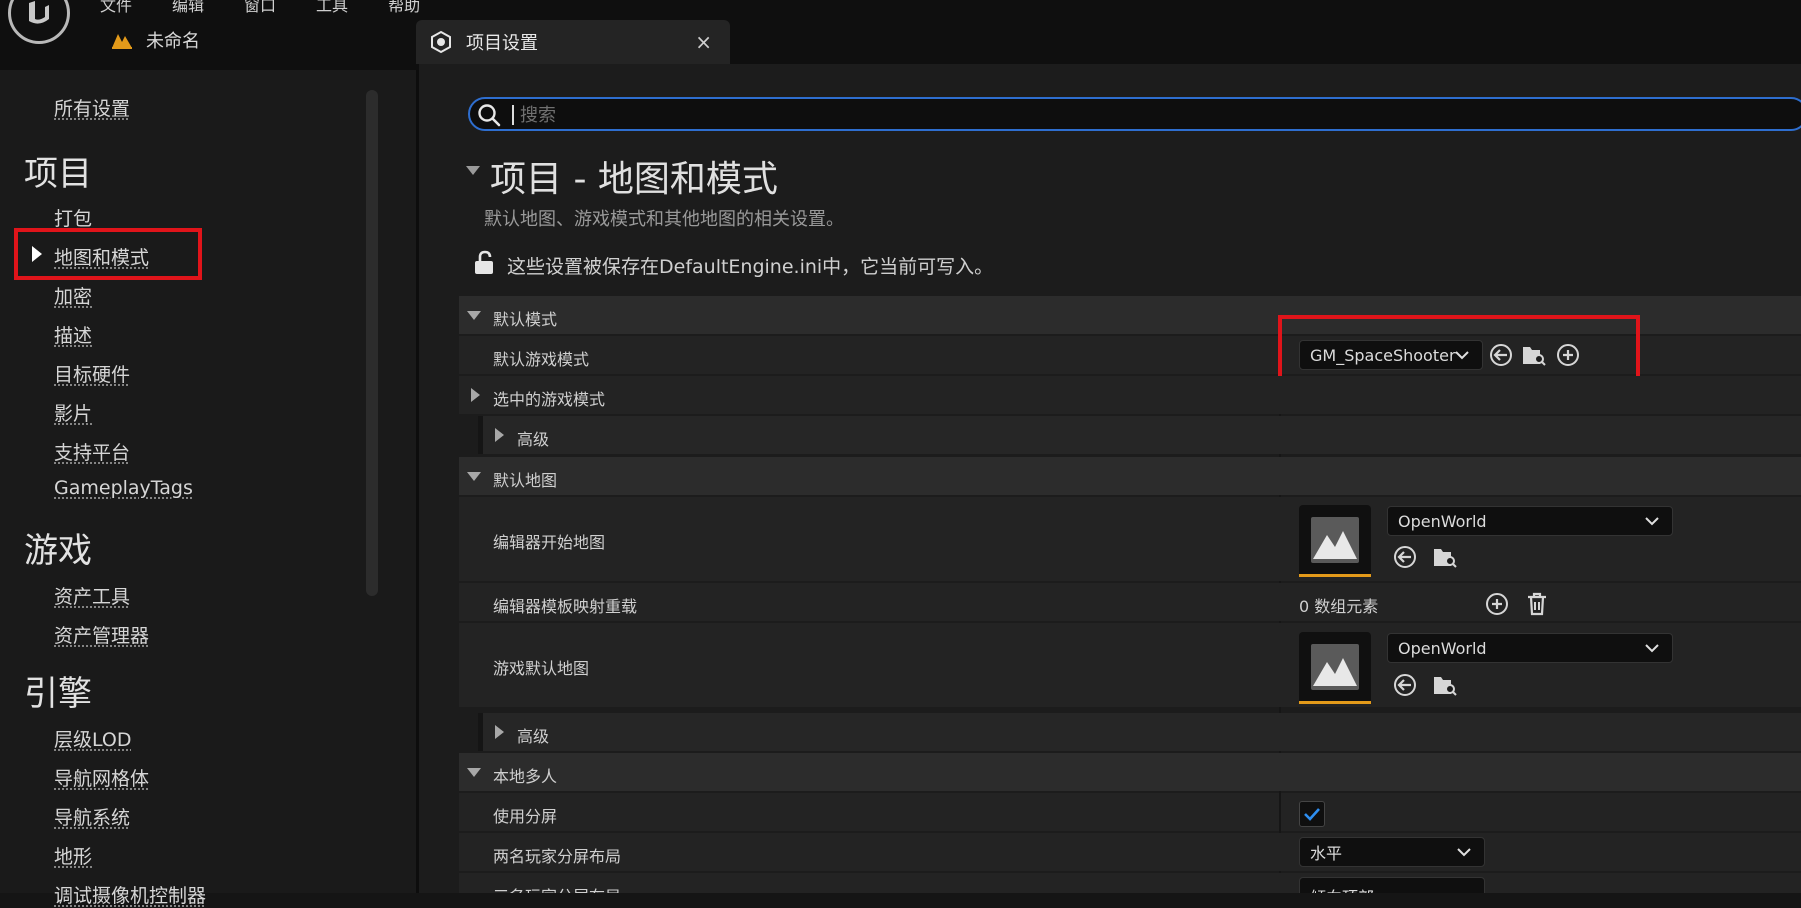 Image resolution: width=1801 pixels, height=908 pixels. Describe the element at coordinates (1537, 604) in the screenshot. I see `trash-icon` at that location.